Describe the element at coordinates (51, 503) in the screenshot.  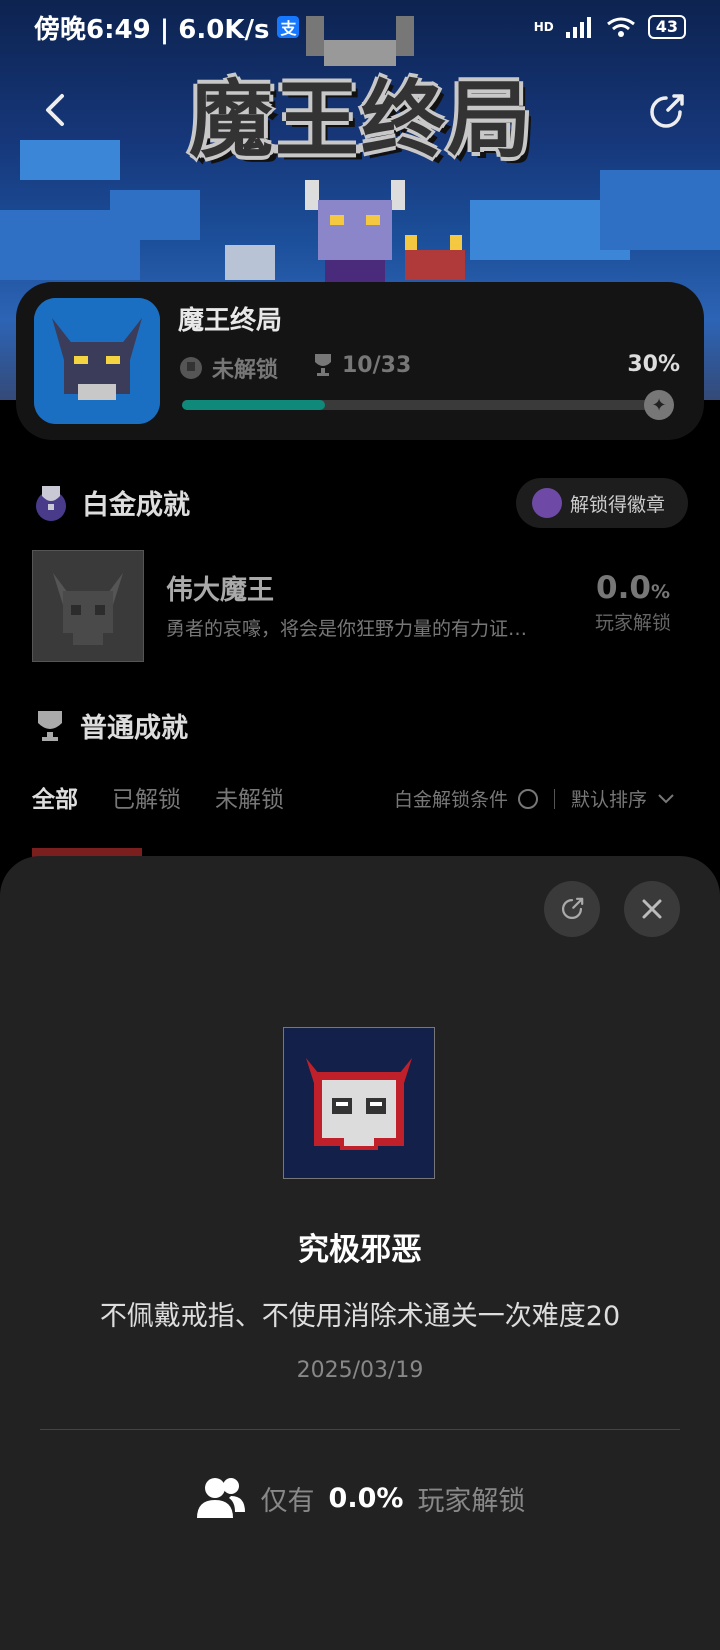
I see `platinum-trophy-icon` at that location.